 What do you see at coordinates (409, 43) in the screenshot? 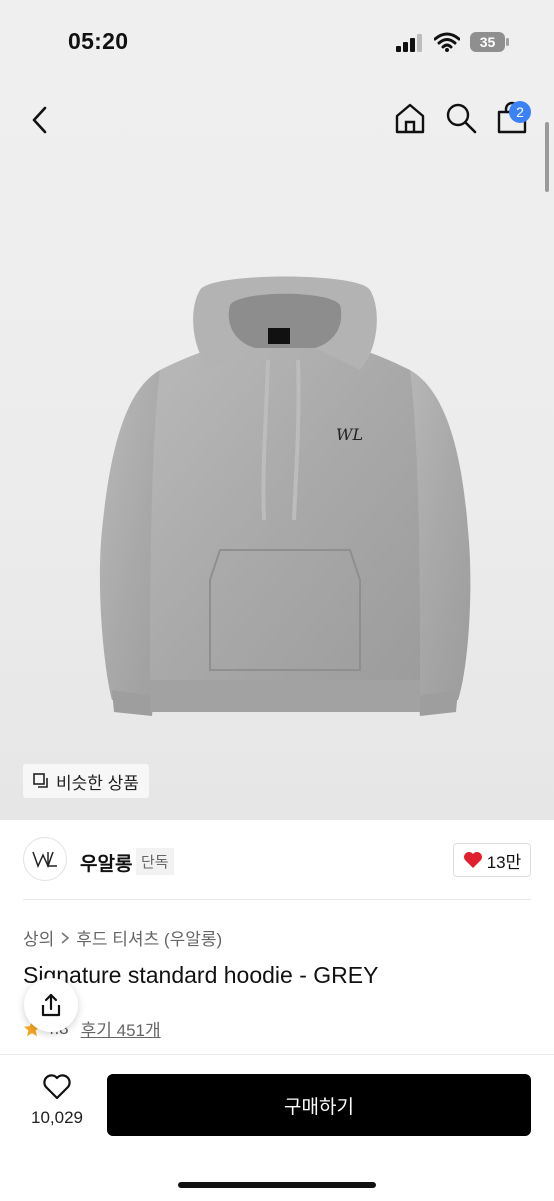
I see `cellular-signal-icon` at bounding box center [409, 43].